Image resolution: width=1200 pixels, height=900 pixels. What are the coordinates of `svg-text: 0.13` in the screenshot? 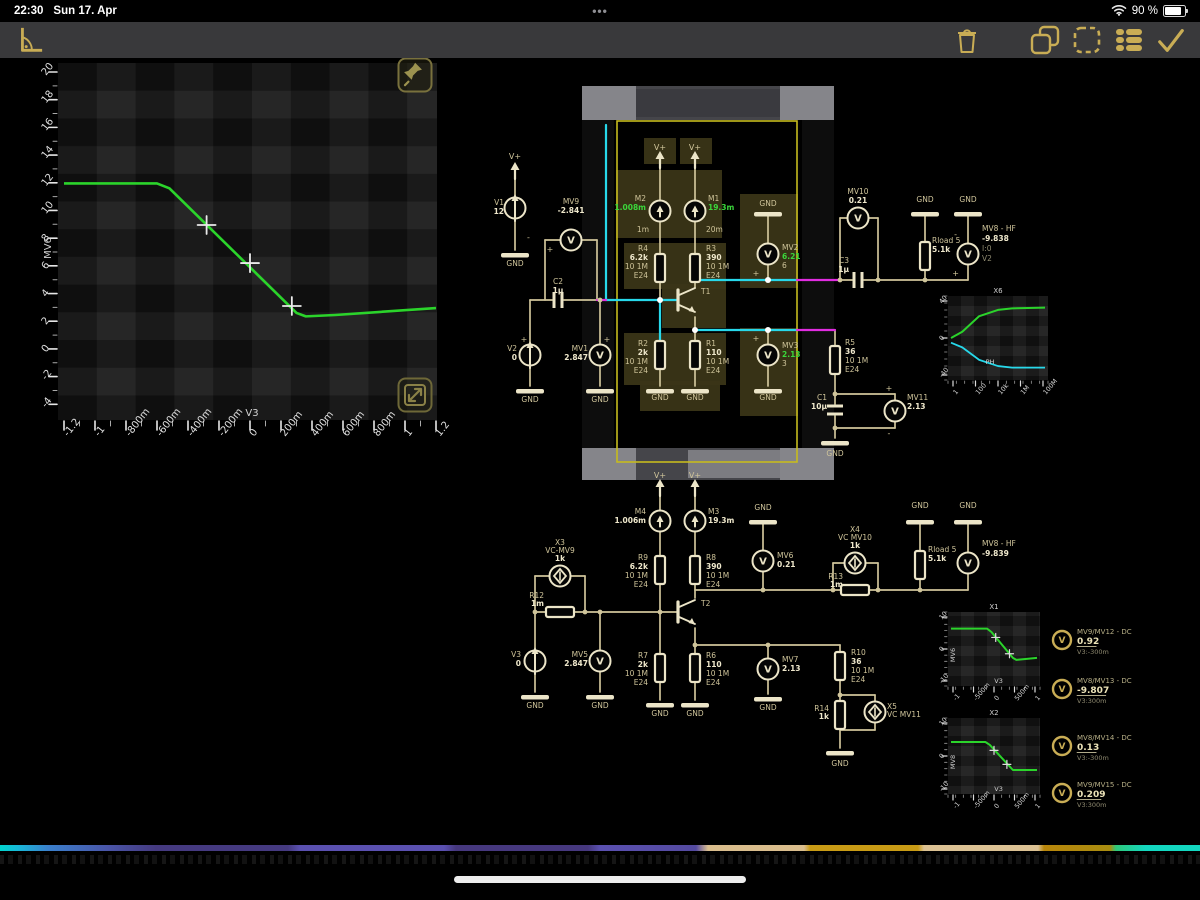 It's located at (1088, 748).